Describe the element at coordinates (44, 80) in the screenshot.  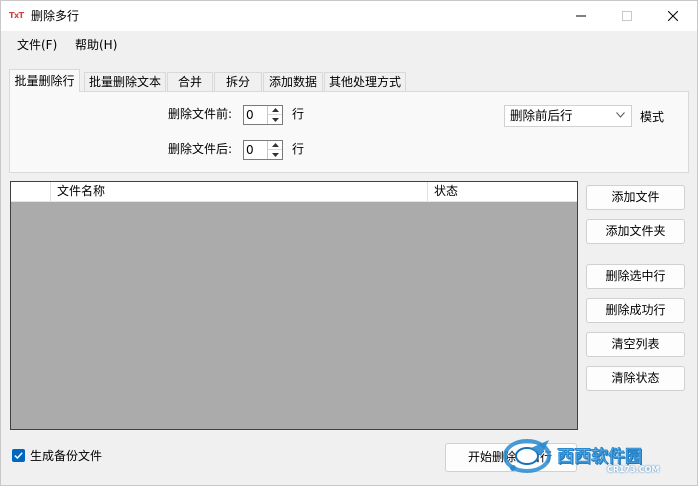
I see `tab-batch-delete-lines: 批量删除行` at that location.